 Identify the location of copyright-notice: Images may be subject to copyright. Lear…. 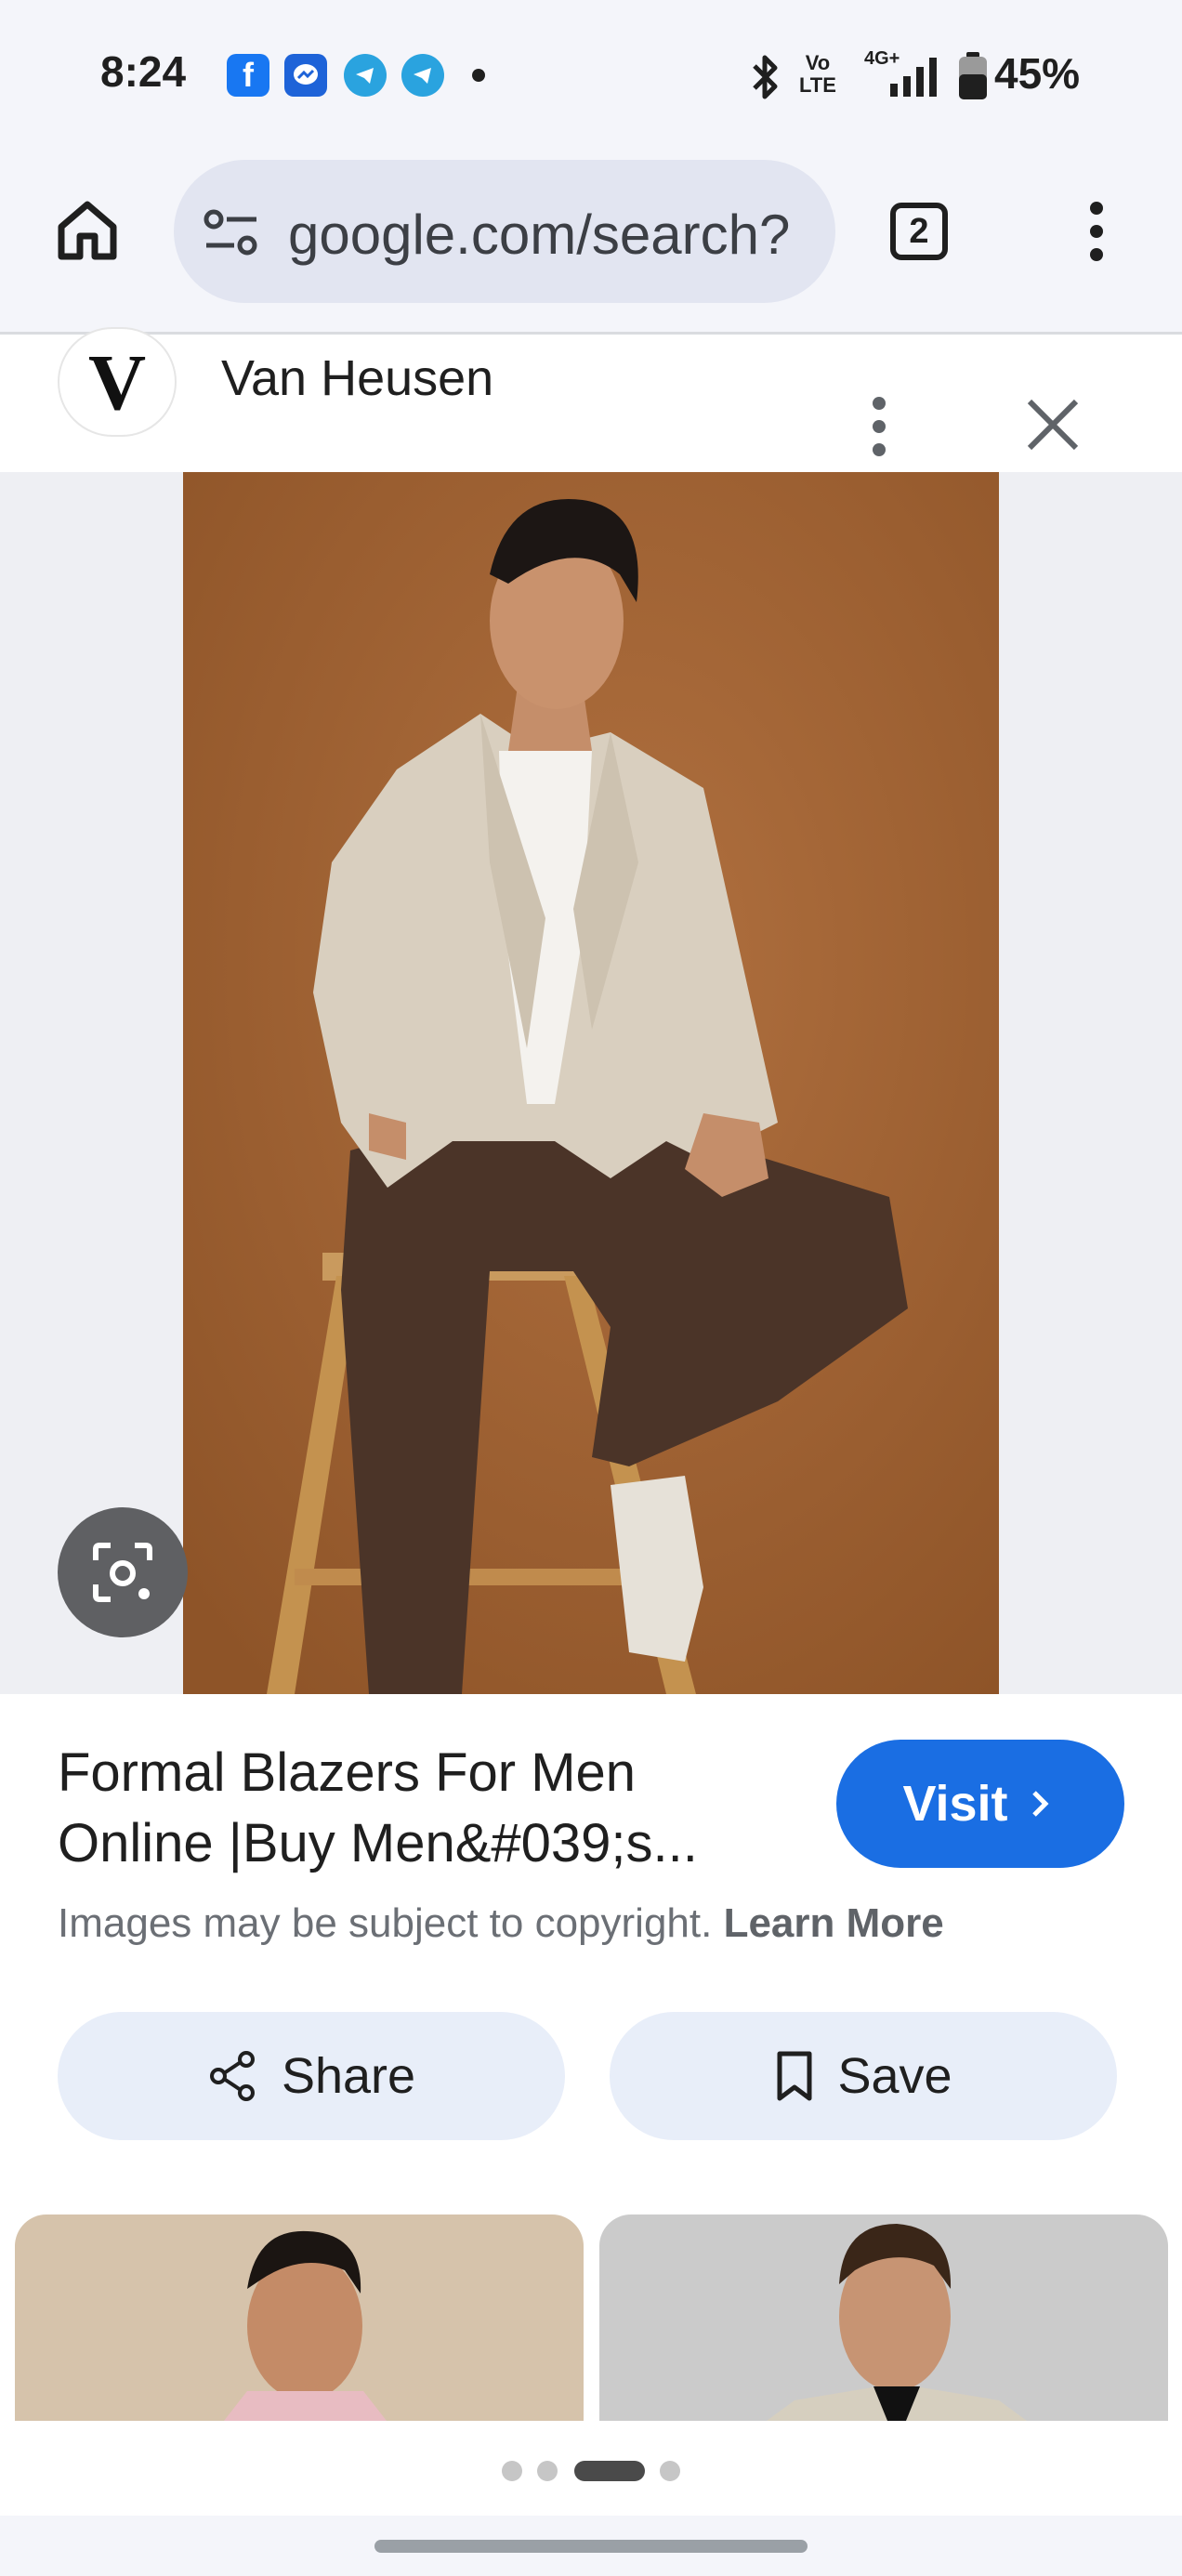
(501, 1923).